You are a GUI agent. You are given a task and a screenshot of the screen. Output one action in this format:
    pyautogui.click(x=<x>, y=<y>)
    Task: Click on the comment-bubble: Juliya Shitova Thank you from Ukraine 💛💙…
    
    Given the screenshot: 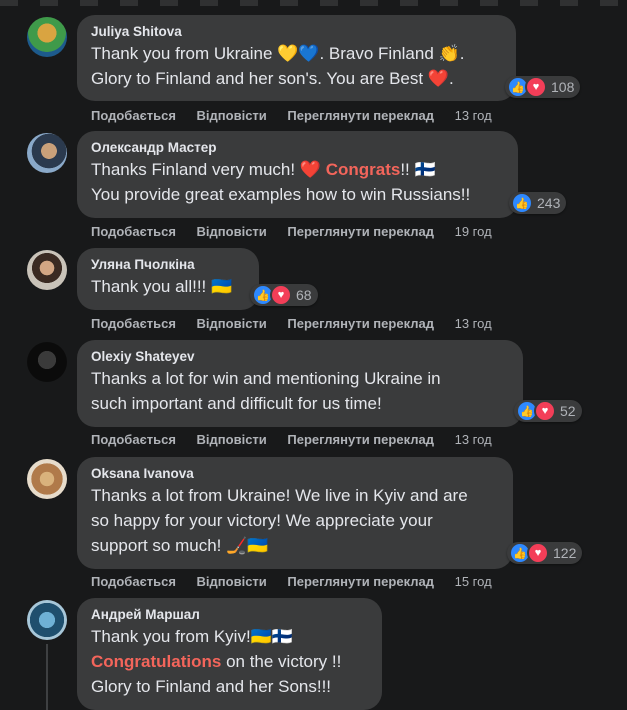 What is the action you would take?
    pyautogui.click(x=296, y=58)
    